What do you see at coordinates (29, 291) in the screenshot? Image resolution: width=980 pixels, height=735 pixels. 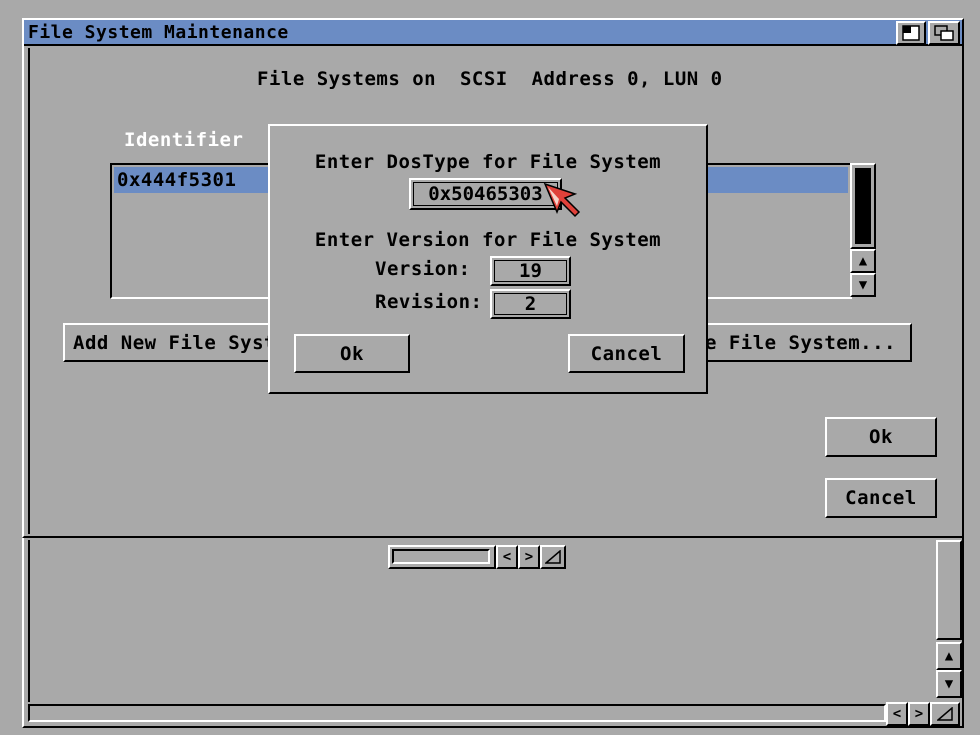 I see `window-inner-edge` at bounding box center [29, 291].